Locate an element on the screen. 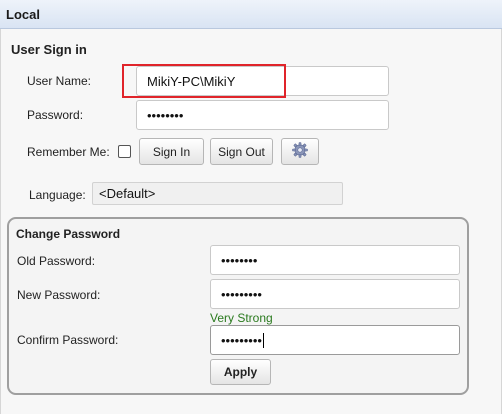  sign-in-button: Sign In is located at coordinates (171, 151).